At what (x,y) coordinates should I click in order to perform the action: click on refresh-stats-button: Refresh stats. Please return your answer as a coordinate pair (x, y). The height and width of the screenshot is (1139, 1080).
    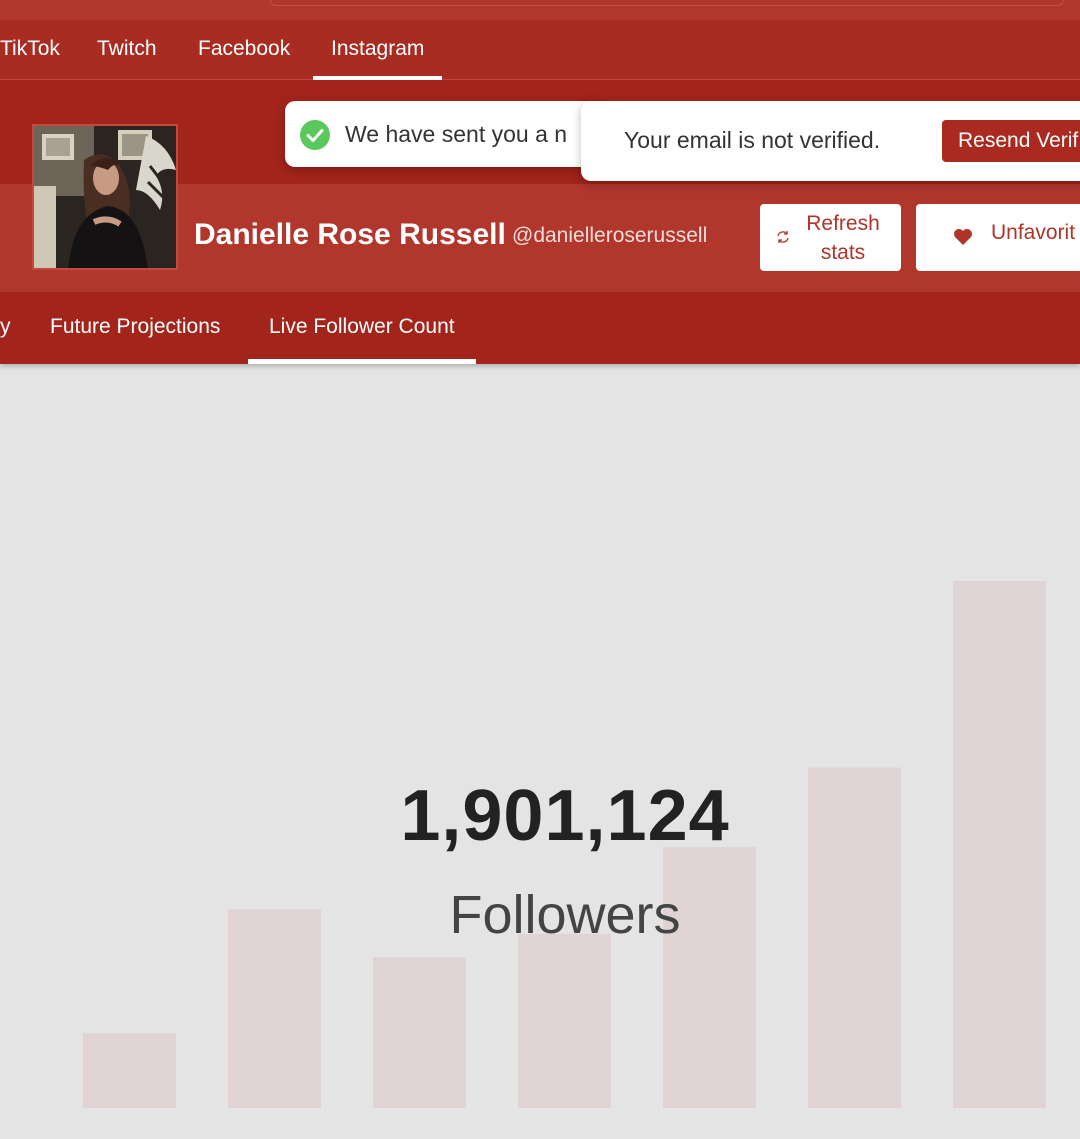
    Looking at the image, I should click on (830, 237).